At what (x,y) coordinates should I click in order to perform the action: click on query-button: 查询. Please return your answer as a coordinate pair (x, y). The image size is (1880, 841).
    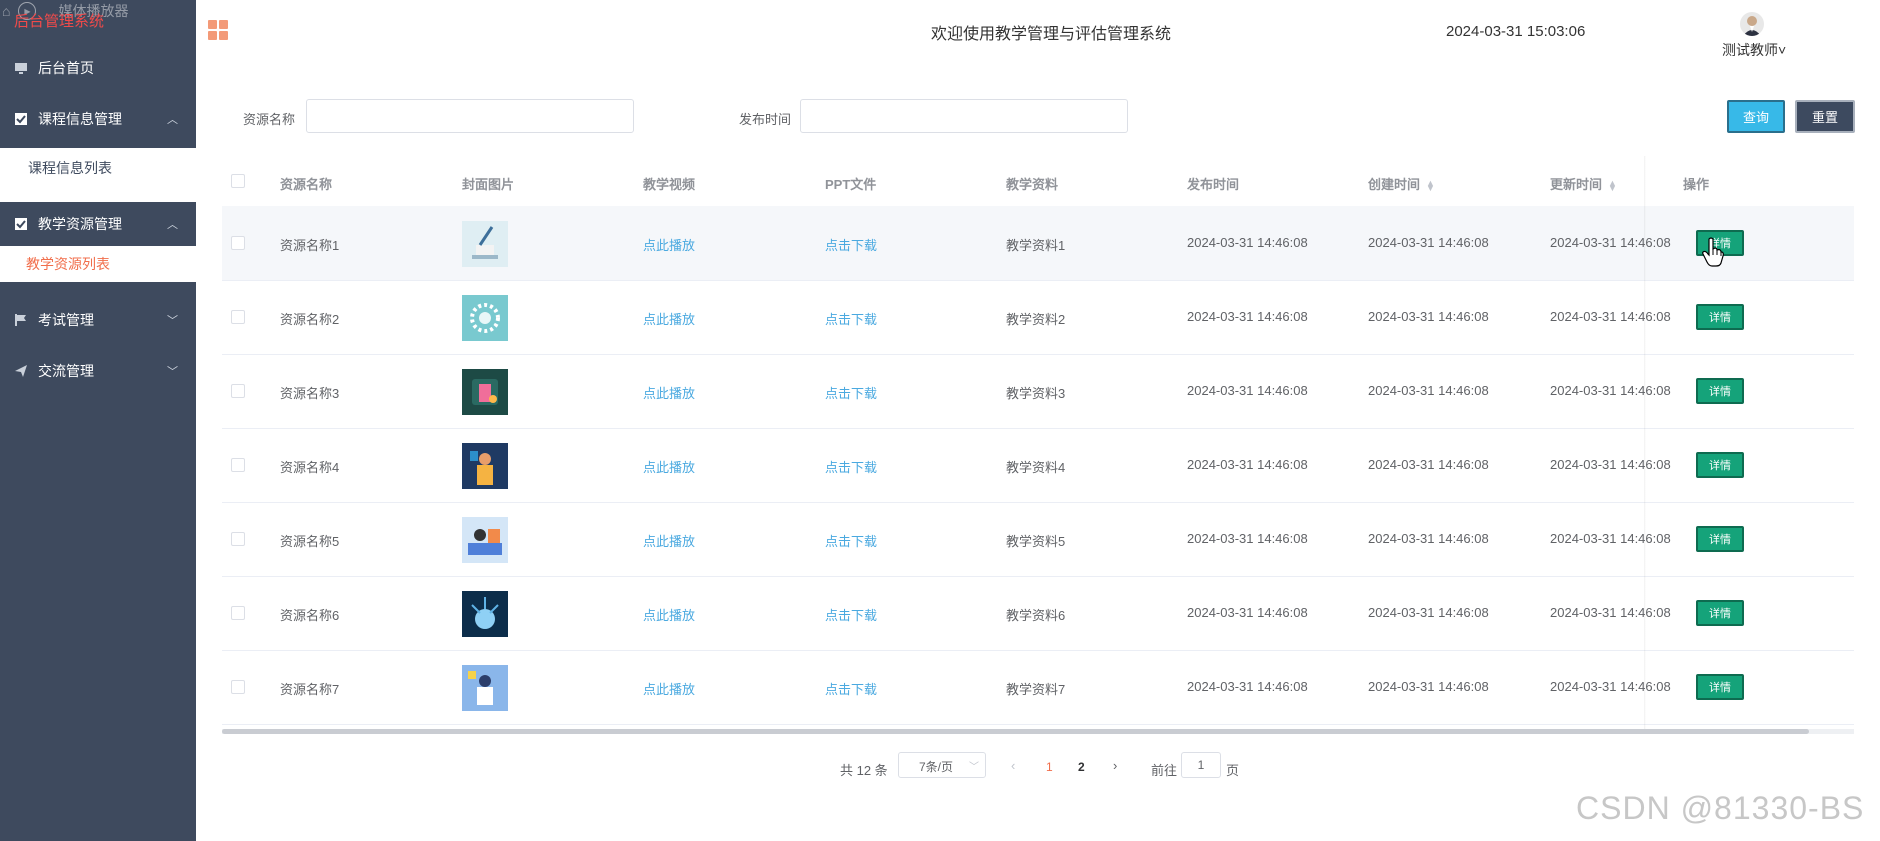
    Looking at the image, I should click on (1756, 116).